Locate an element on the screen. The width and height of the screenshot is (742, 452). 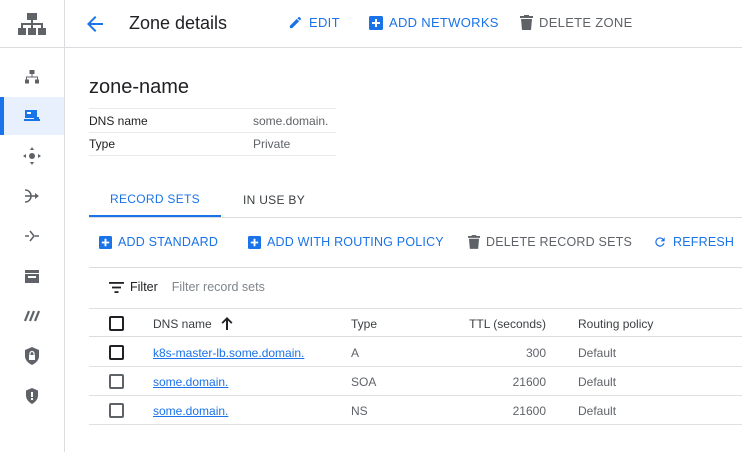
select-all-checkbox-cell is located at coordinates (116, 323).